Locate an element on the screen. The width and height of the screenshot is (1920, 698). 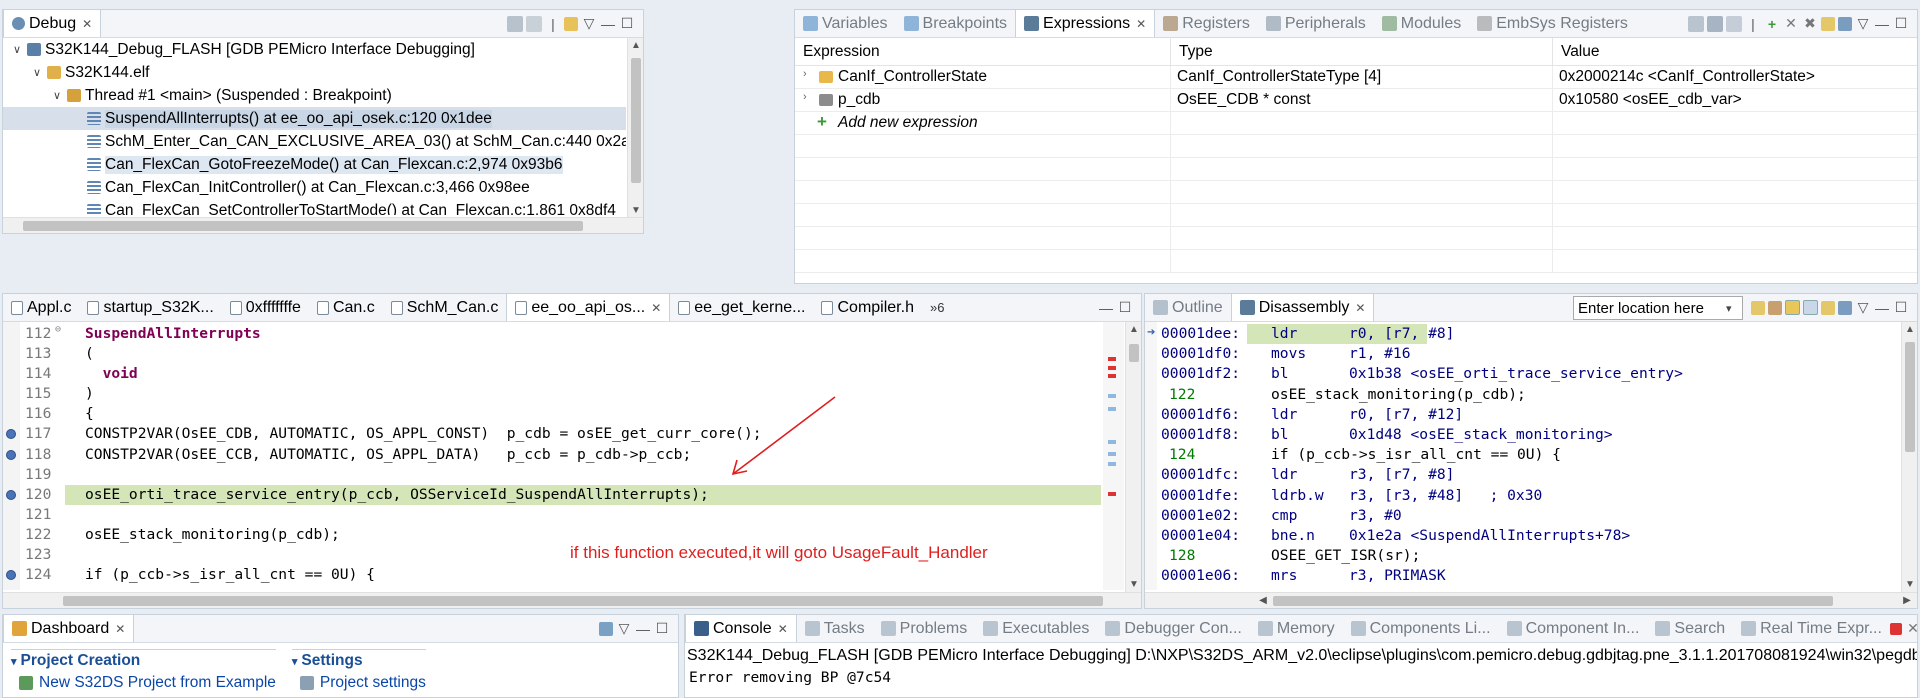
tab-modules: Modules is located at coordinates (1421, 23).